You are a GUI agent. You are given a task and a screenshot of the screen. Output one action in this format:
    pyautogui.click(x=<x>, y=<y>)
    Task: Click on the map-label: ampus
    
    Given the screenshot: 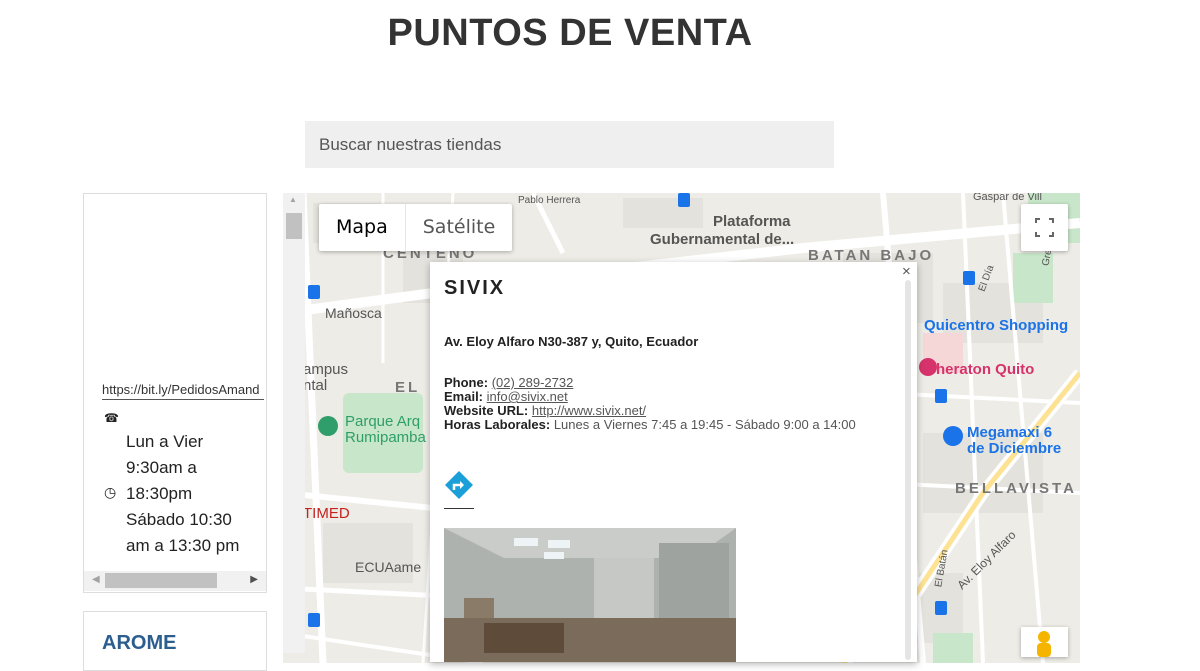 What is the action you would take?
    pyautogui.click(x=326, y=369)
    